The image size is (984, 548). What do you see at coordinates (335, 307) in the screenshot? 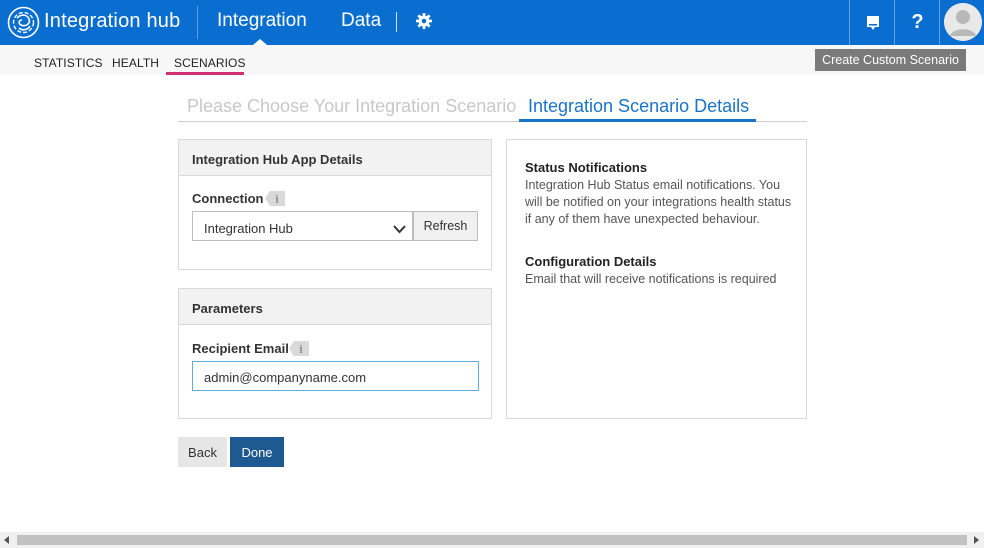
I see `parameters-title: Parameters` at bounding box center [335, 307].